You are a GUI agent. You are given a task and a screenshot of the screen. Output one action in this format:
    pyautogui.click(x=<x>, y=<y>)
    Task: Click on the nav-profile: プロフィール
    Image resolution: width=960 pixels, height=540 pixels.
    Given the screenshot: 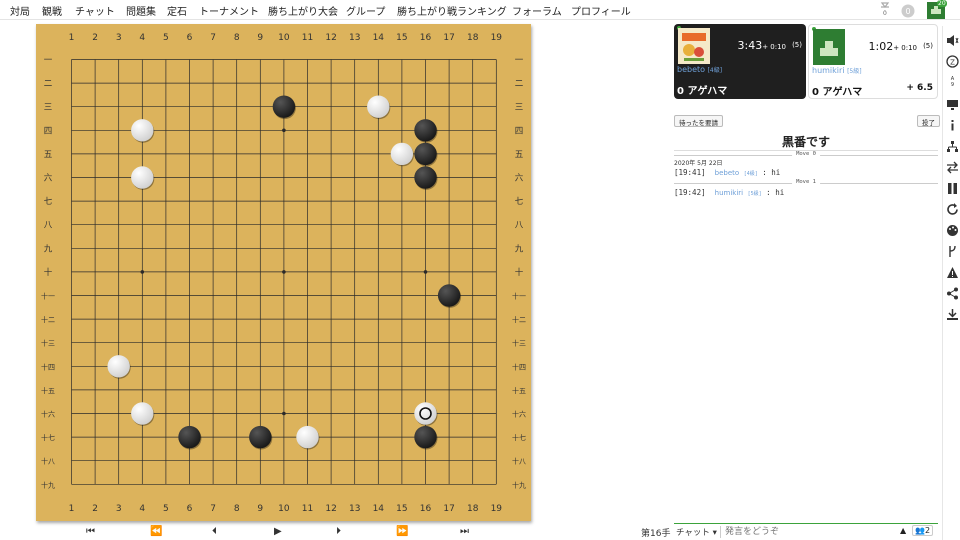 What is the action you would take?
    pyautogui.click(x=601, y=10)
    